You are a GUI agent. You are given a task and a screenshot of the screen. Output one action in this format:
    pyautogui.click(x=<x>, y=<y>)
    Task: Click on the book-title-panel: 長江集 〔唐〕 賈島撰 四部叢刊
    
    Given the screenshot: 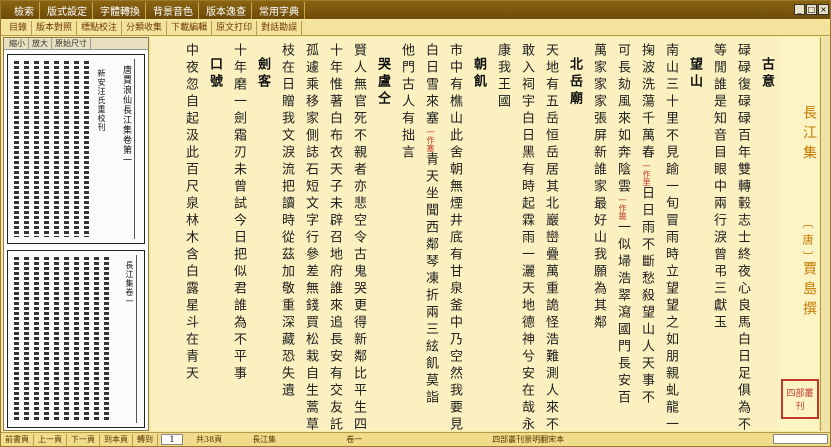 What is the action you would take?
    pyautogui.click(x=799, y=234)
    